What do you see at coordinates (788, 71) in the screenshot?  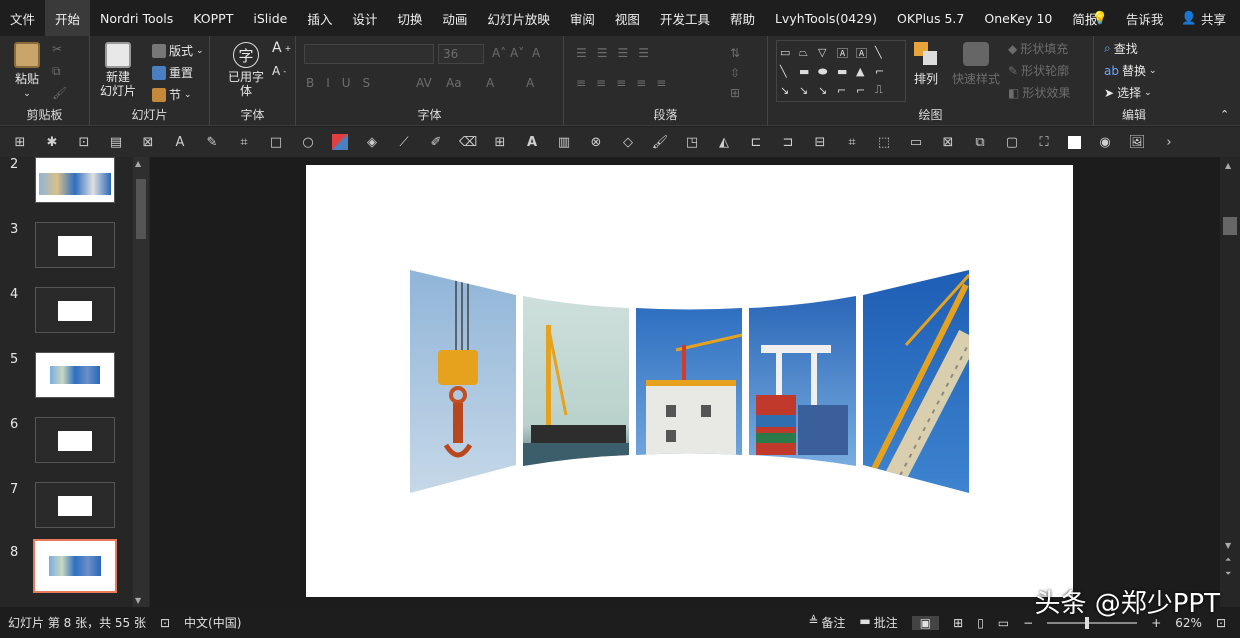 I see `shape-line2-icon: ╲` at bounding box center [788, 71].